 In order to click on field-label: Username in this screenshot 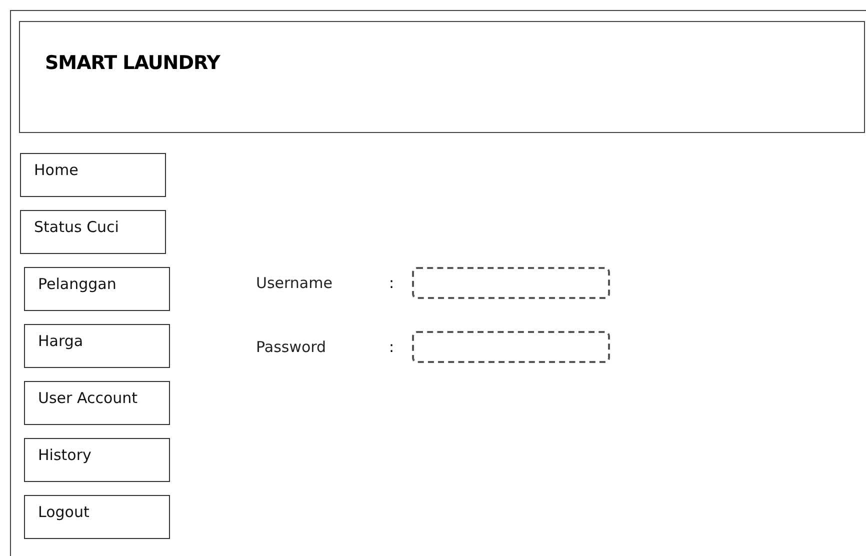, I will do `click(295, 283)`.